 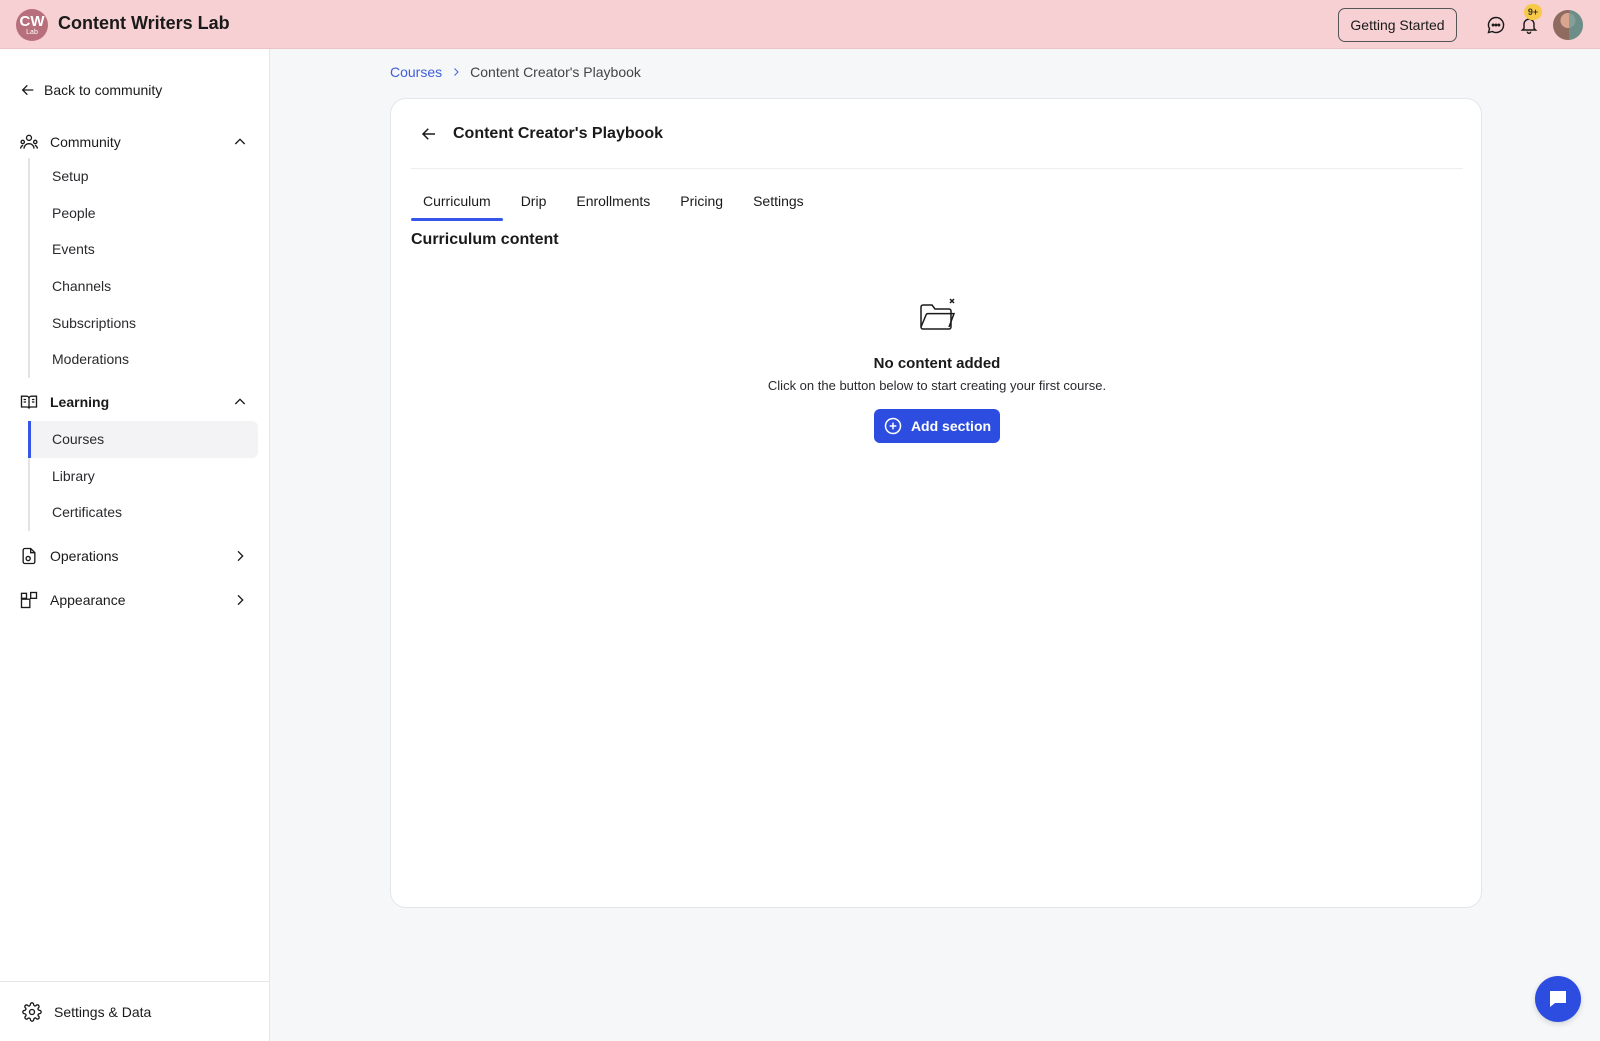 I want to click on notification-badge: 9+, so click(x=1533, y=12).